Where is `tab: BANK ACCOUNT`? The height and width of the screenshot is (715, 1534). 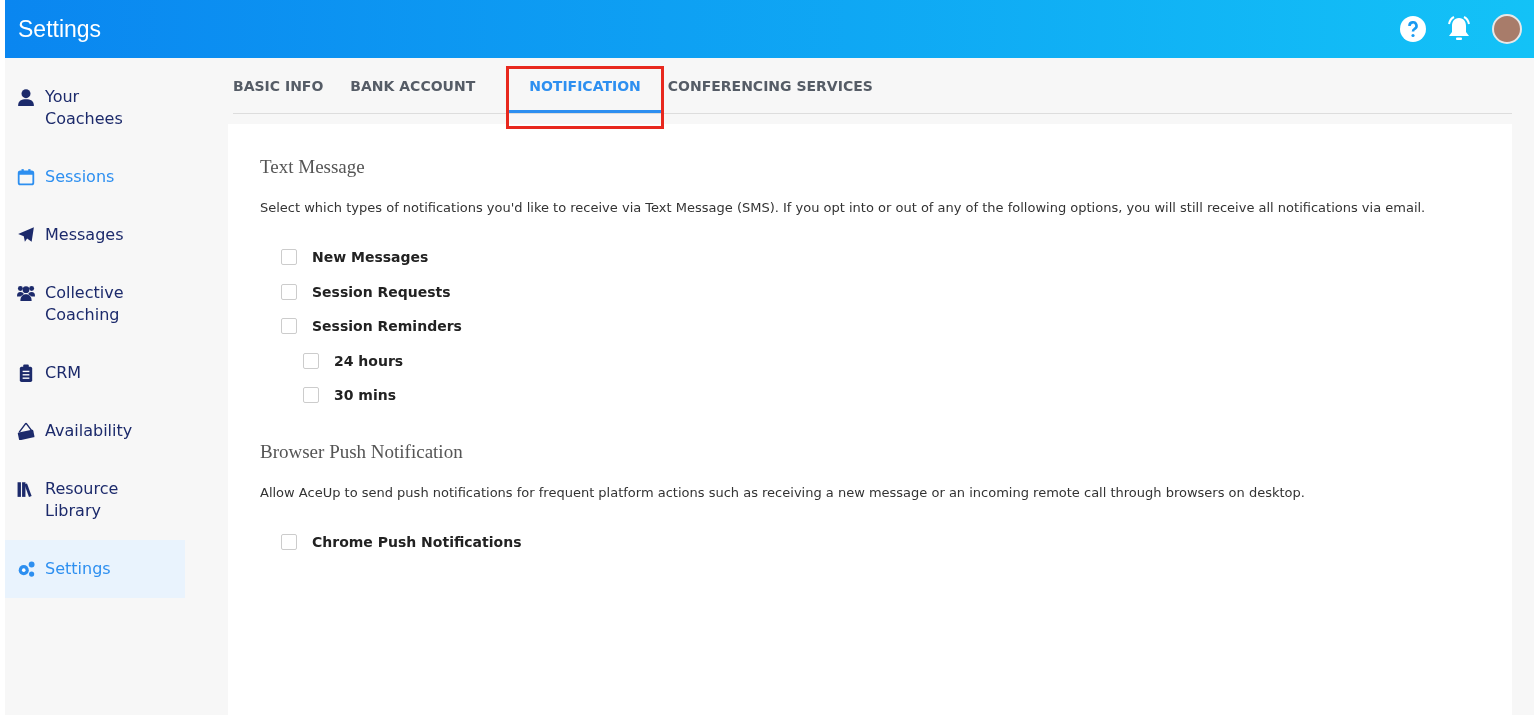
tab: BANK ACCOUNT is located at coordinates (426, 85).